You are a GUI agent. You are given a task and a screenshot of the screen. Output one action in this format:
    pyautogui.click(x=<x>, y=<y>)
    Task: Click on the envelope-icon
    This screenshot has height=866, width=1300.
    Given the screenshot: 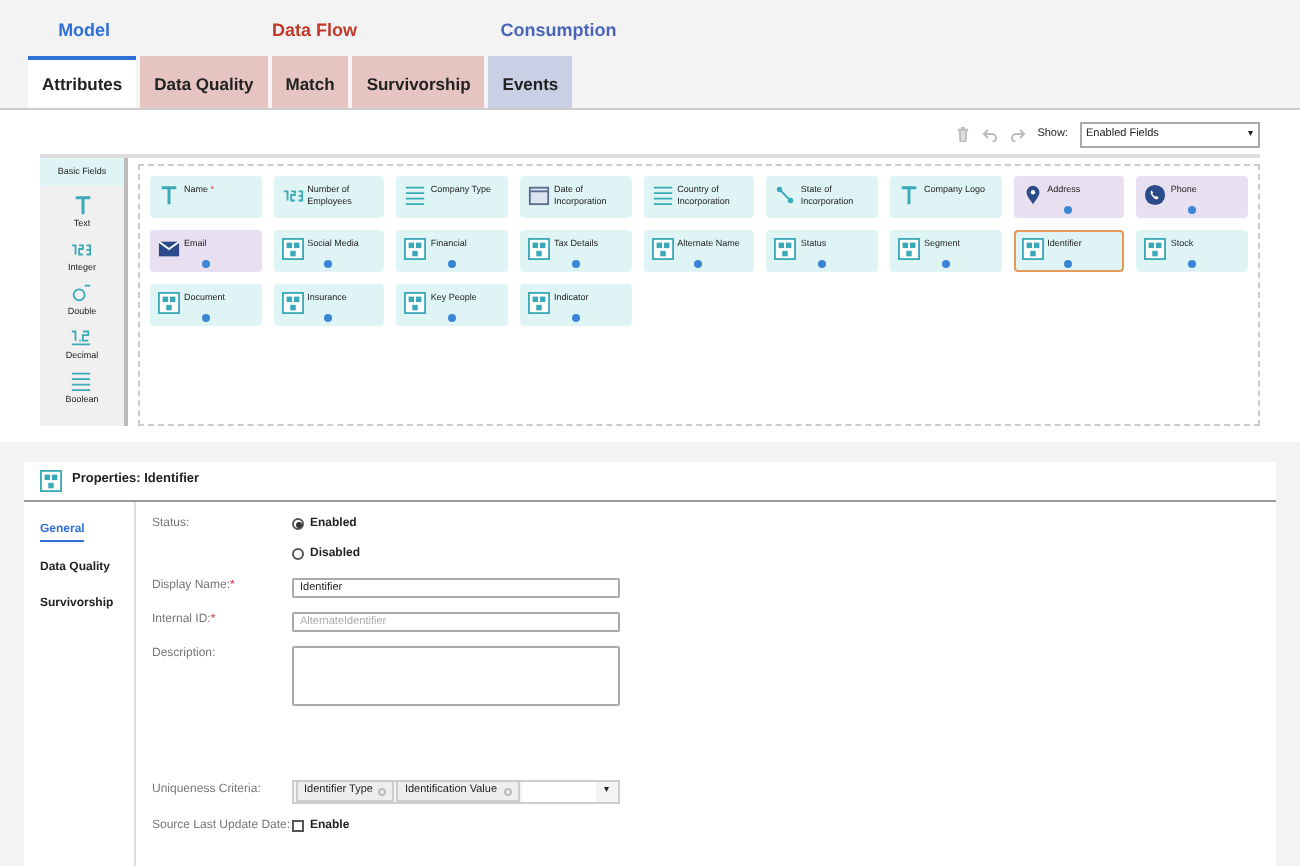 What is the action you would take?
    pyautogui.click(x=169, y=248)
    